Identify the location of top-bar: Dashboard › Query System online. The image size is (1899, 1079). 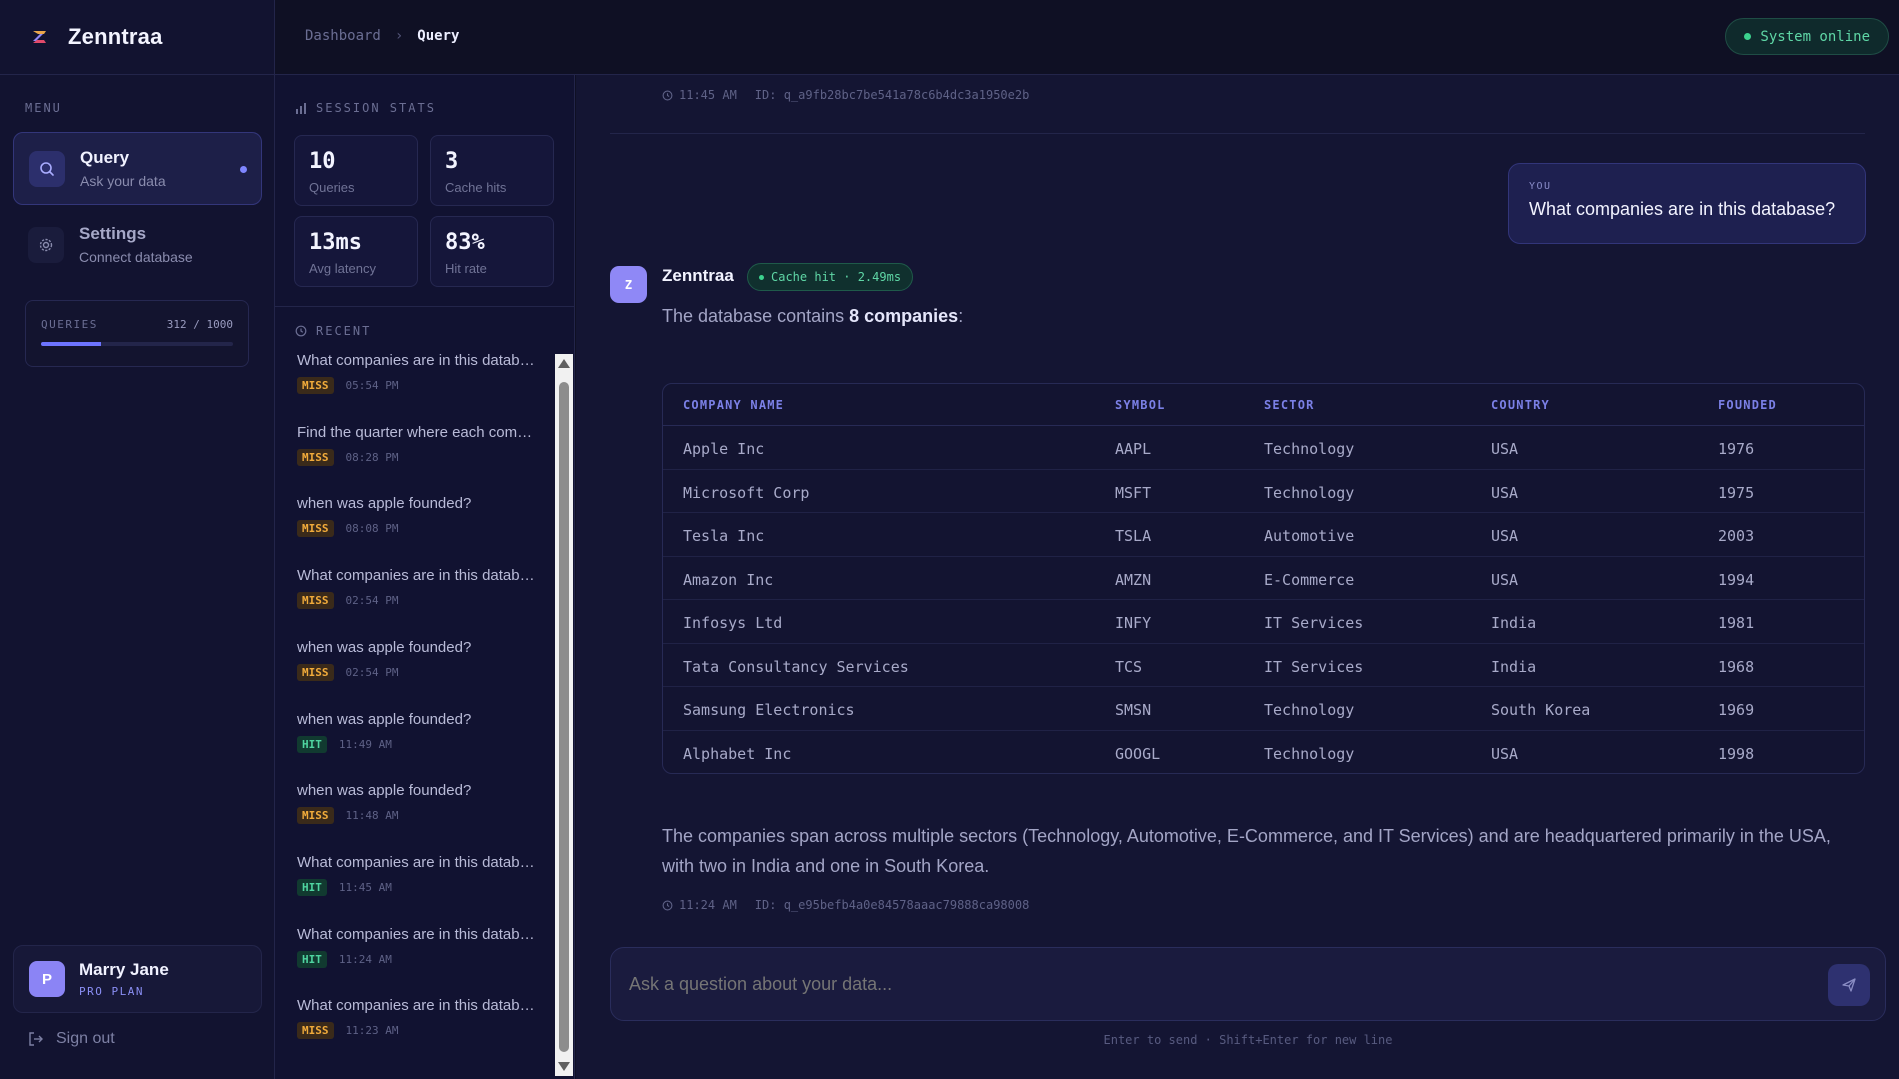
(1087, 37).